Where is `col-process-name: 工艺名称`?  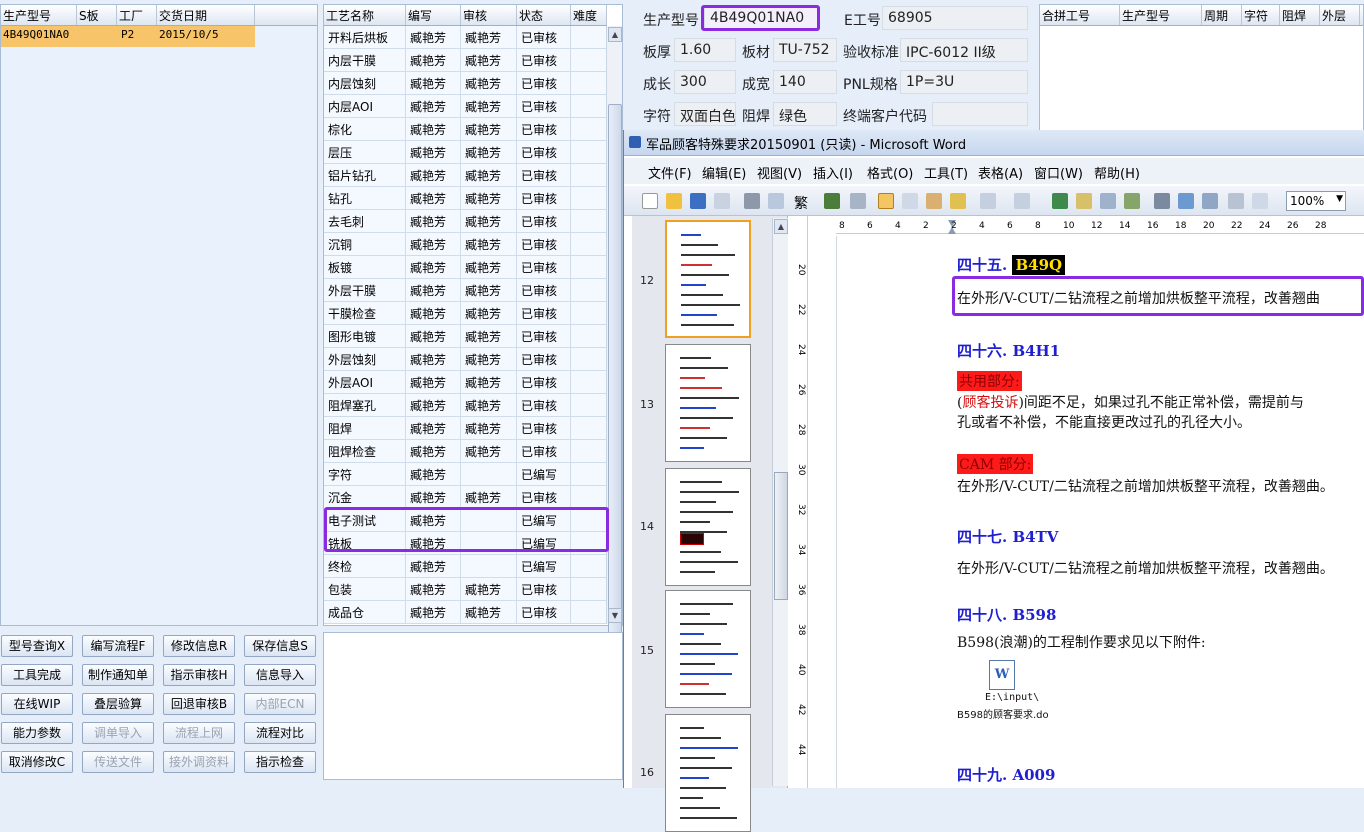 col-process-name: 工艺名称 is located at coordinates (365, 15).